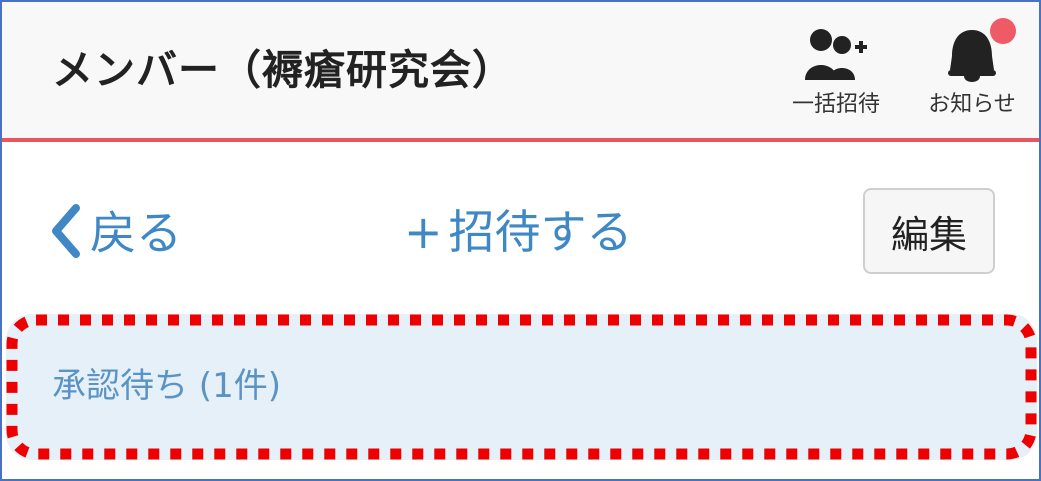 This screenshot has height=481, width=1041. What do you see at coordinates (166, 386) in the screenshot?
I see `pending-approval-label: 承認待ち (1件)` at bounding box center [166, 386].